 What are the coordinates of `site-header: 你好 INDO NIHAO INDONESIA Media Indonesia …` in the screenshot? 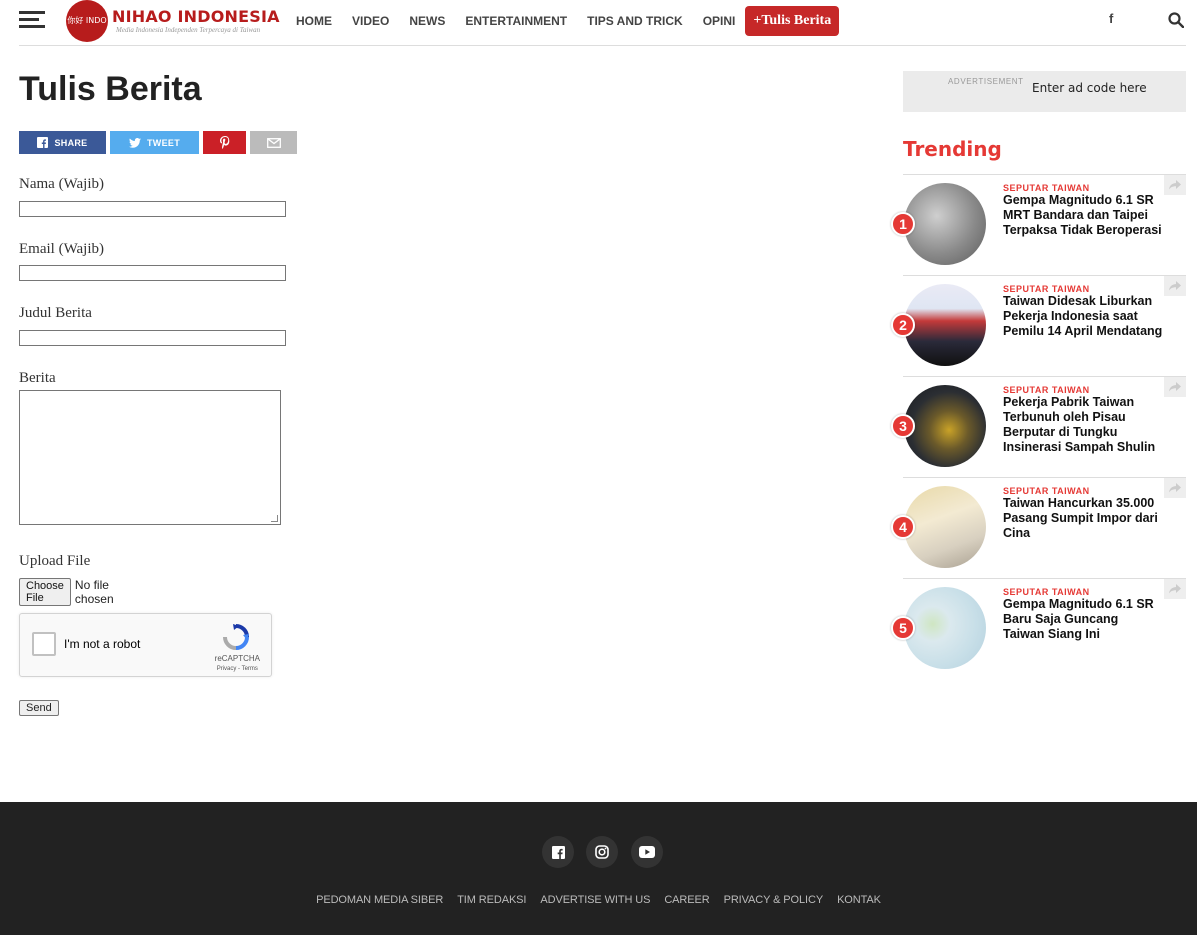 It's located at (598, 23).